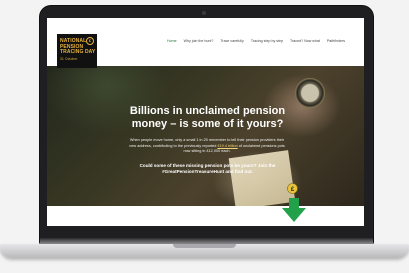 The image size is (409, 273). What do you see at coordinates (172, 41) in the screenshot?
I see `nav-item-home: Home` at bounding box center [172, 41].